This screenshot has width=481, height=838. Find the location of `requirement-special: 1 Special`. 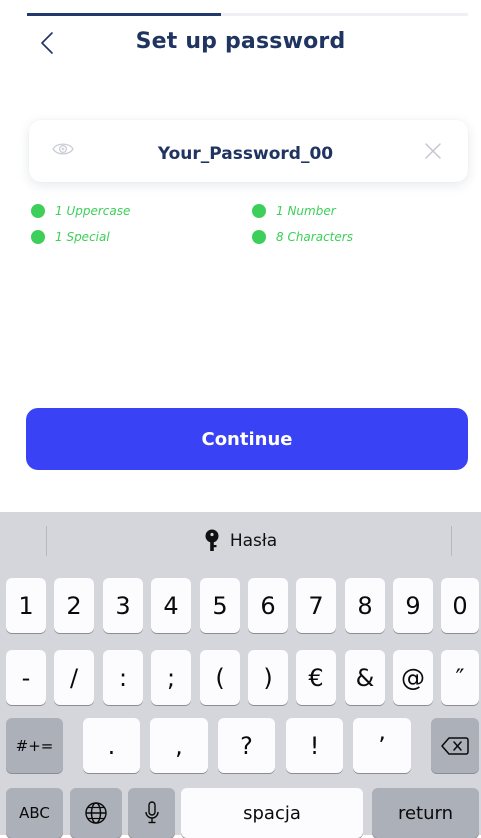

requirement-special: 1 Special is located at coordinates (70, 237).